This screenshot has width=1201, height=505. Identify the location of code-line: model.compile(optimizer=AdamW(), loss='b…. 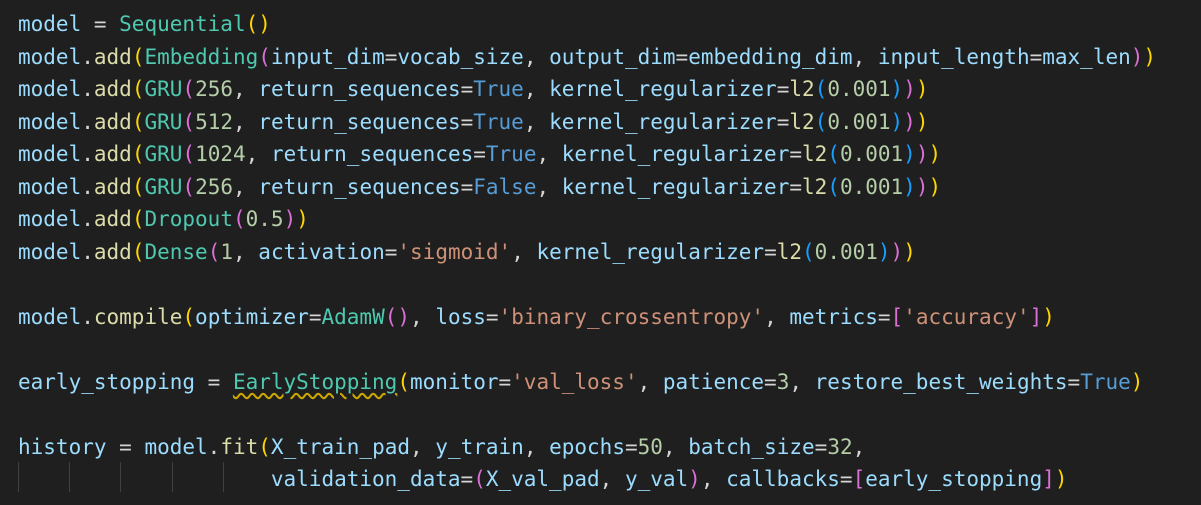
(587, 317).